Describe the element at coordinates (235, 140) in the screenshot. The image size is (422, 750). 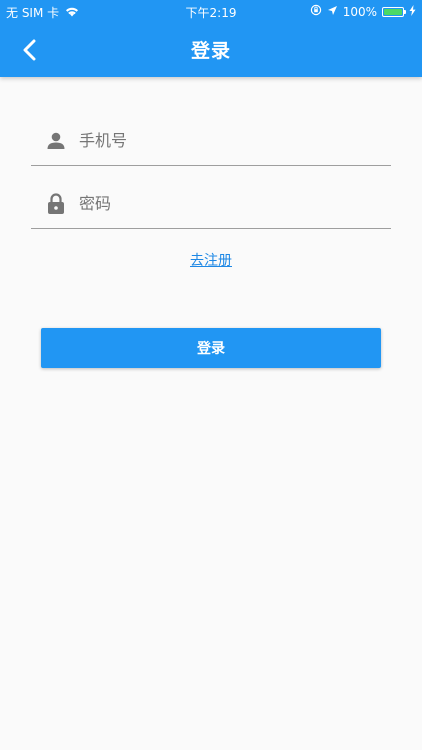
I see `phone-input` at that location.